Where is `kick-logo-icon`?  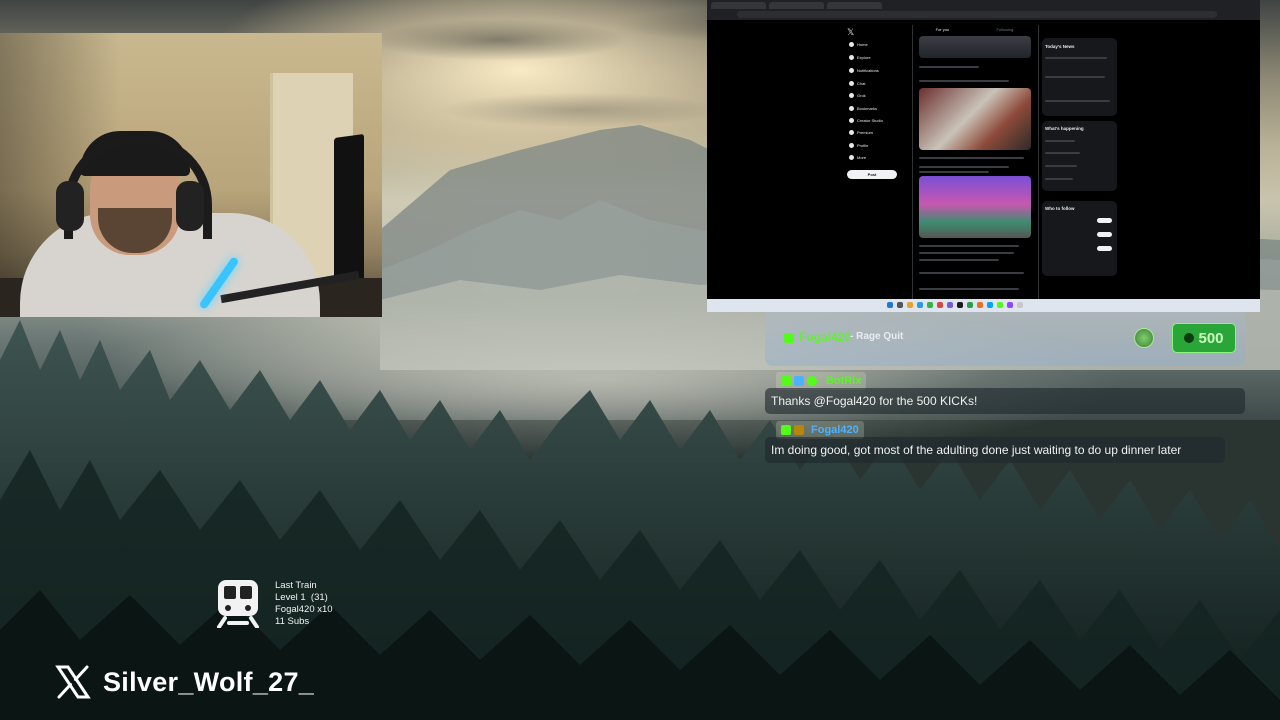 kick-logo-icon is located at coordinates (789, 338).